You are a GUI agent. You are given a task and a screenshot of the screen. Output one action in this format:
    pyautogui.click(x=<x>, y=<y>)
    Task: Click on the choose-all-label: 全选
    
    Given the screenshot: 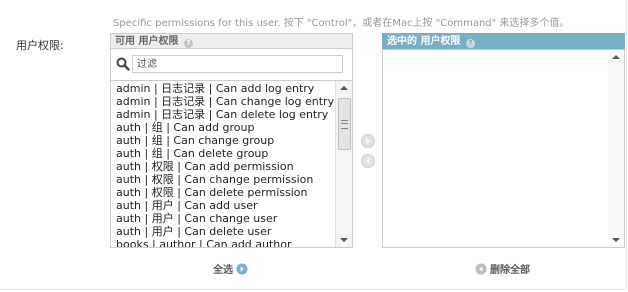 What is the action you would take?
    pyautogui.click(x=223, y=270)
    